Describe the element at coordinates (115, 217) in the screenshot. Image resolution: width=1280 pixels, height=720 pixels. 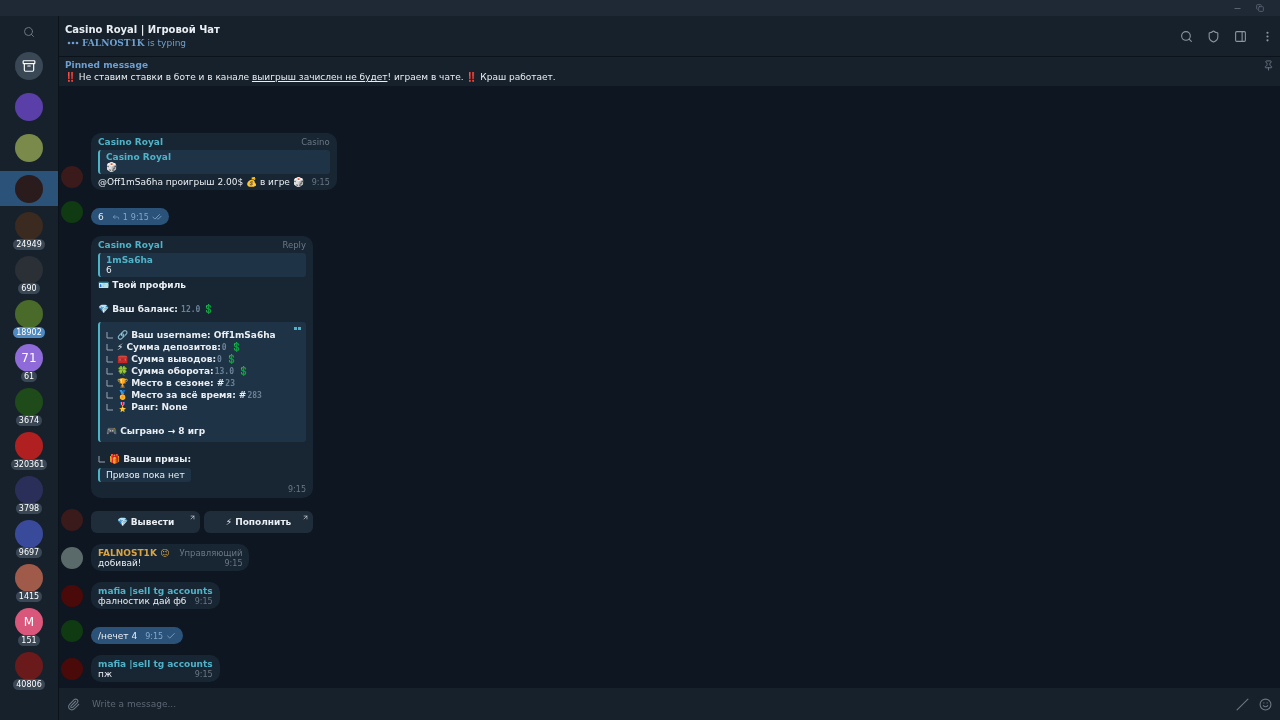
I see `reply-icon` at that location.